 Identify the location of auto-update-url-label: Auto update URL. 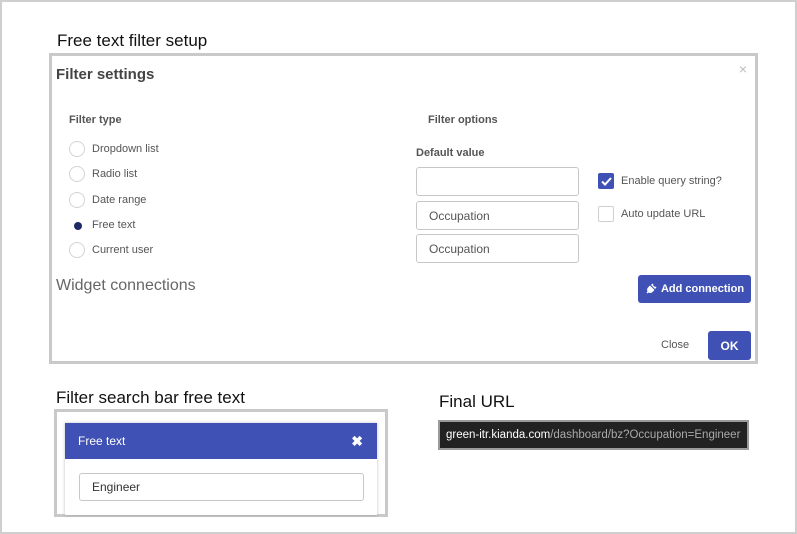
(663, 214).